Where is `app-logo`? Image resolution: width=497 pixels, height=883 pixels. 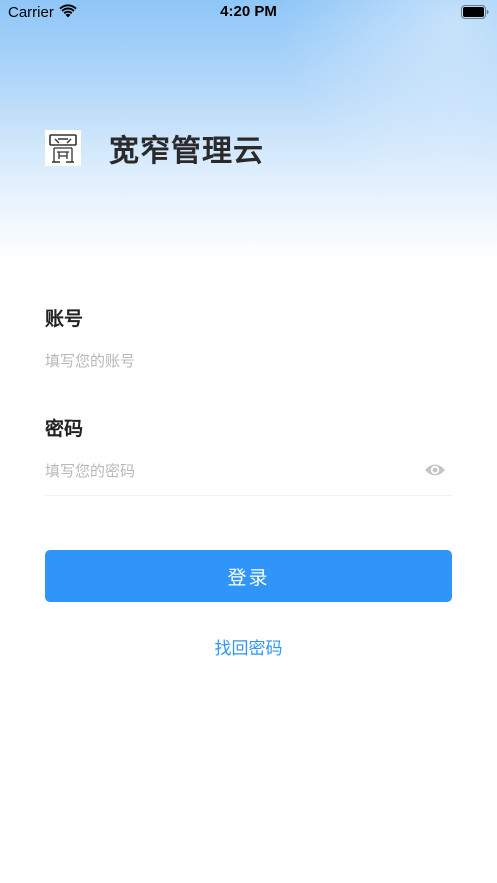
app-logo is located at coordinates (63, 148).